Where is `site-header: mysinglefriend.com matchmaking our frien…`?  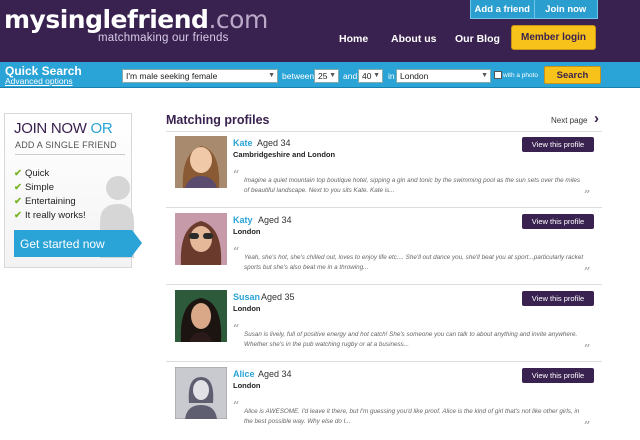 site-header: mysinglefriend.com matchmaking our frien… is located at coordinates (320, 31).